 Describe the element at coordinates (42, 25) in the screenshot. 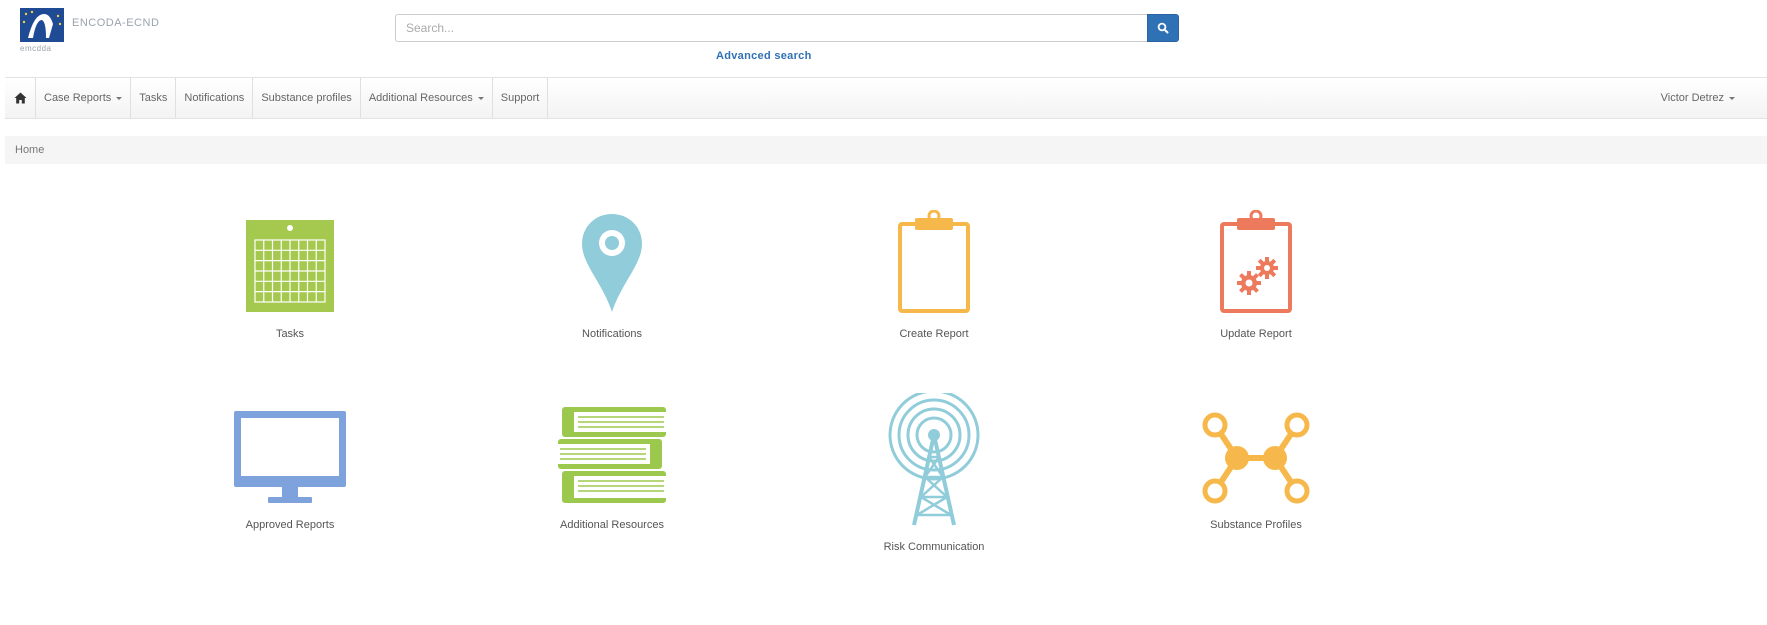

I see `logo-mark-icon` at that location.